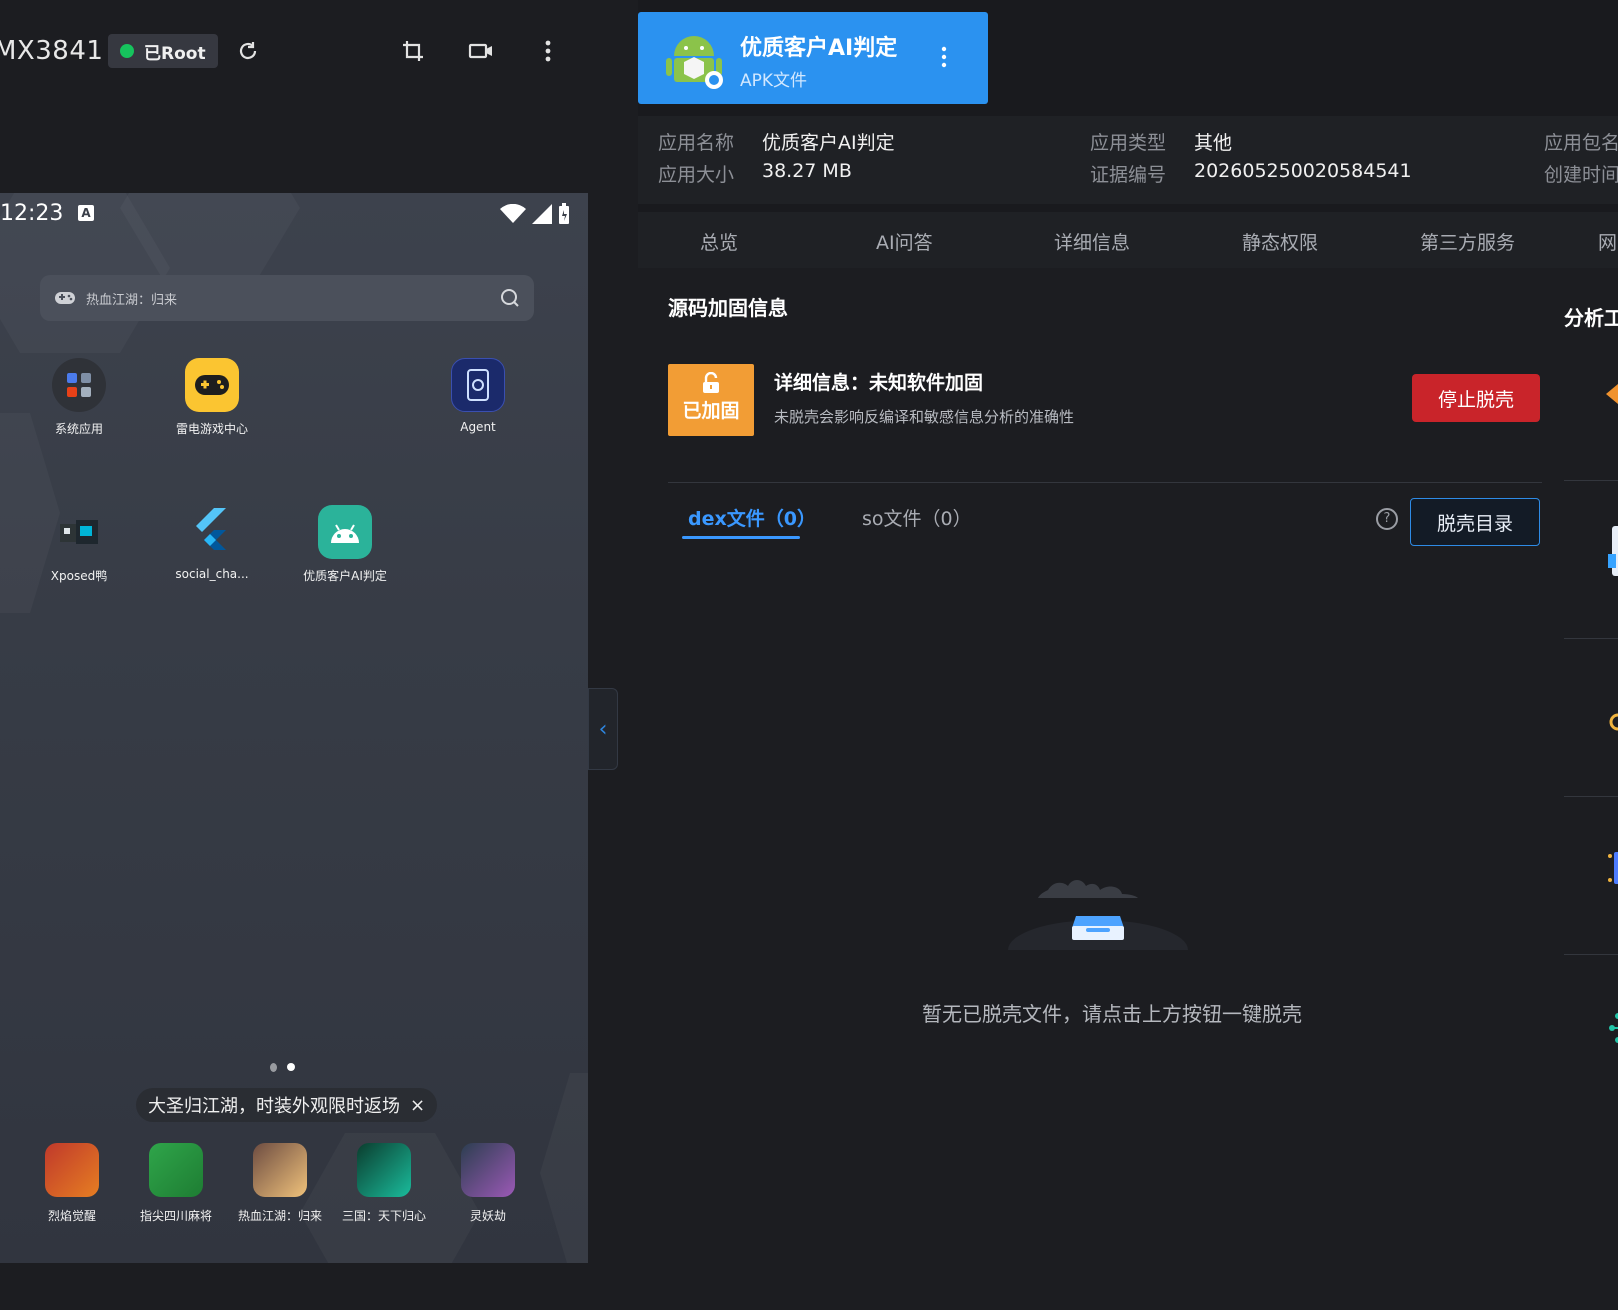 Image resolution: width=1618 pixels, height=1310 pixels. Describe the element at coordinates (1387, 519) in the screenshot. I see `help-icon: ?` at that location.